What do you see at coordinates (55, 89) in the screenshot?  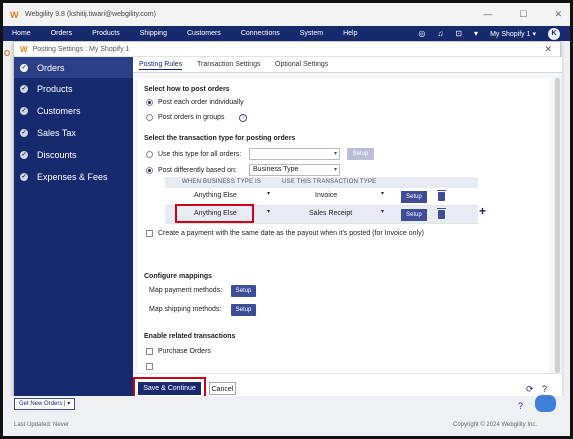 I see `sidebar-item-label: Products` at bounding box center [55, 89].